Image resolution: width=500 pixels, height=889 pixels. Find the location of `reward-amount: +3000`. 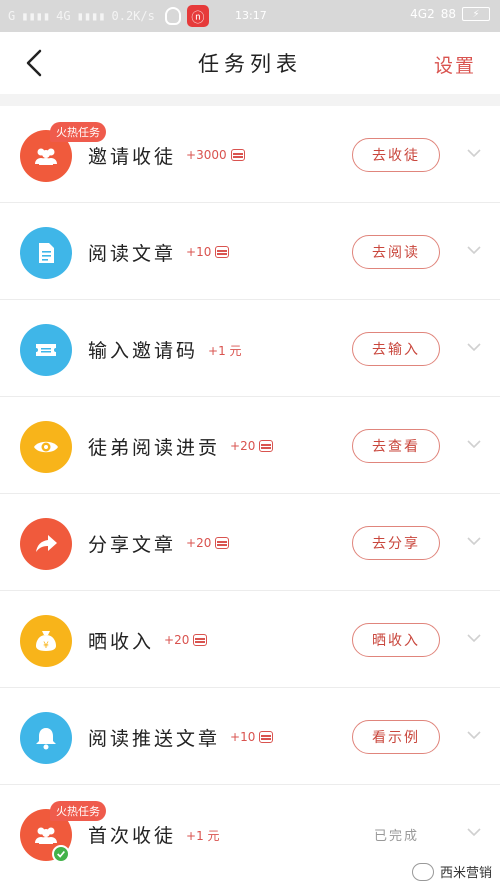

reward-amount: +3000 is located at coordinates (206, 155).